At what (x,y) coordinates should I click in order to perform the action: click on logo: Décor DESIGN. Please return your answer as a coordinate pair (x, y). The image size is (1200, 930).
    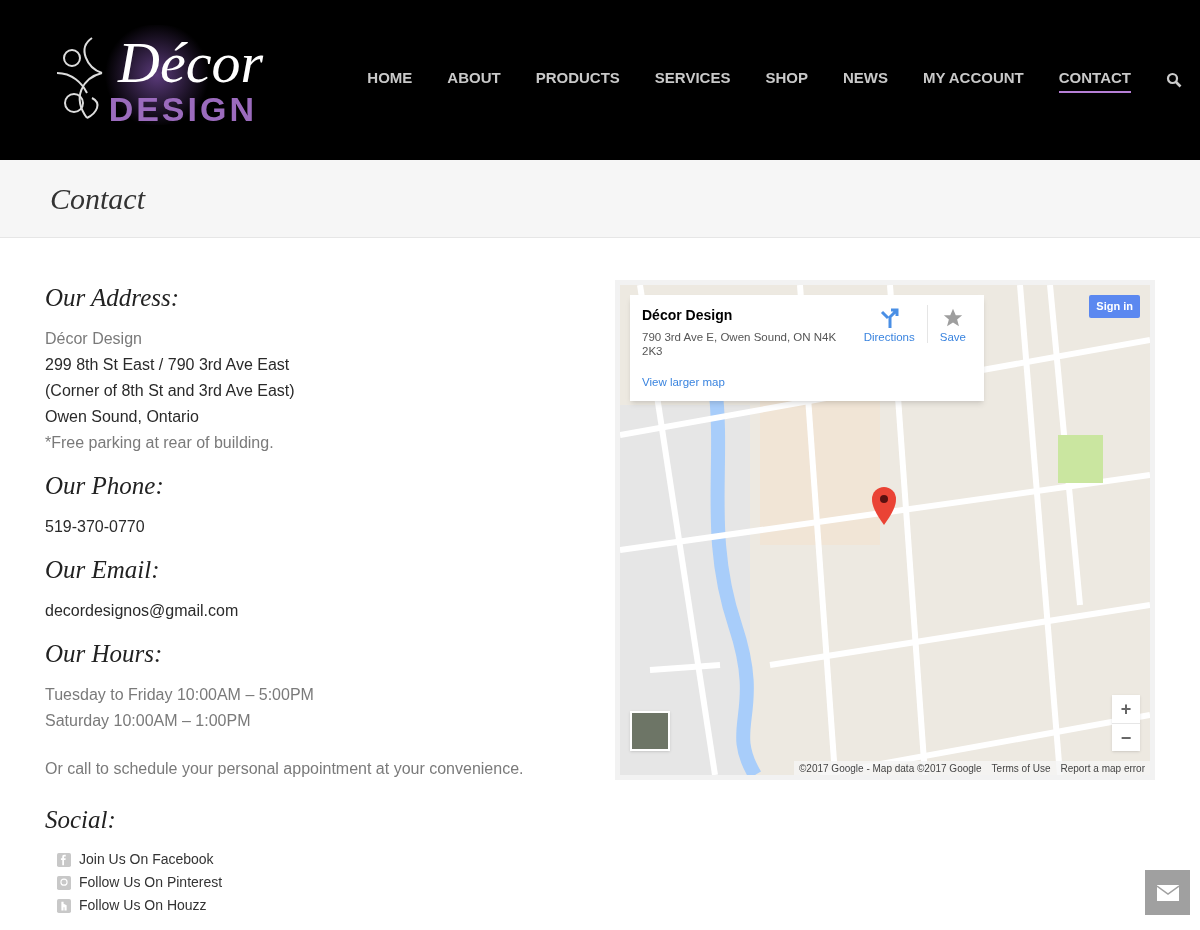
    Looking at the image, I should click on (159, 80).